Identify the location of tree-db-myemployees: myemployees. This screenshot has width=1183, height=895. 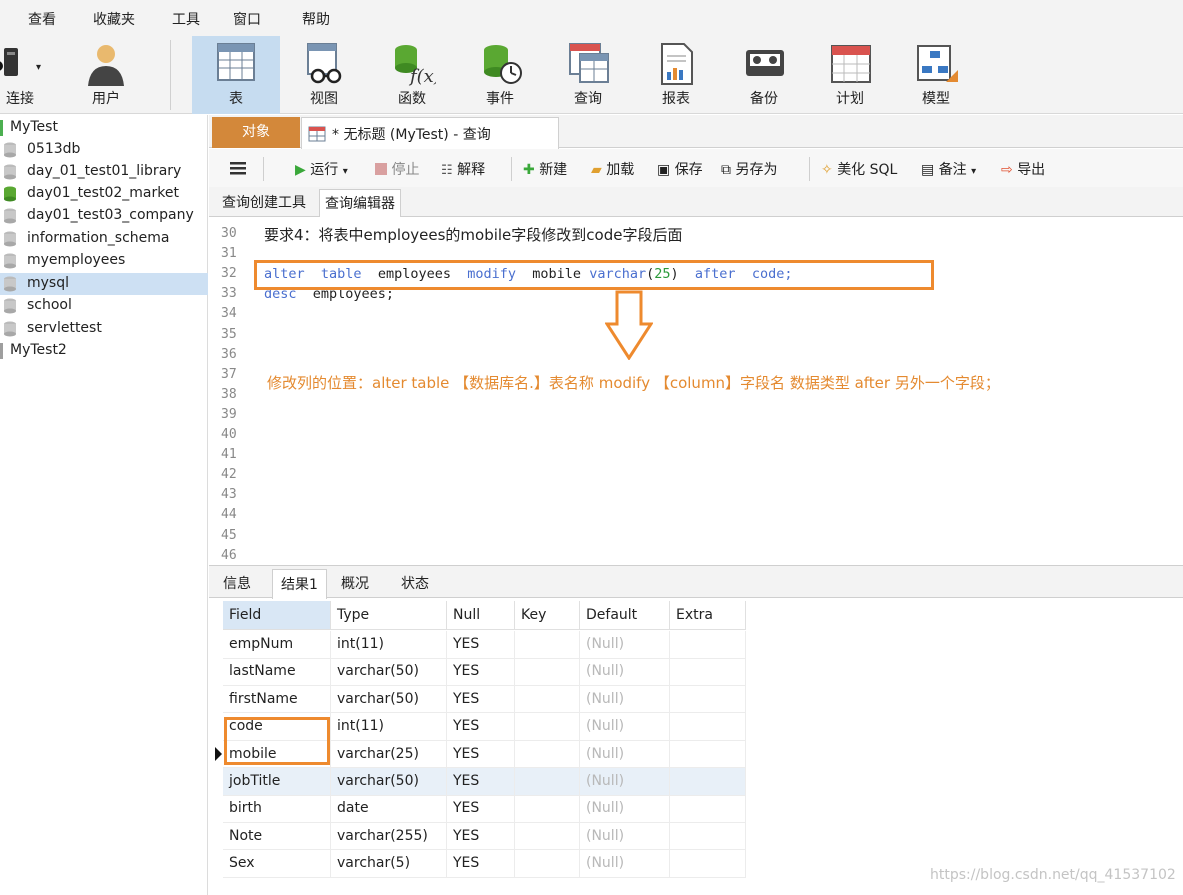
(104, 261).